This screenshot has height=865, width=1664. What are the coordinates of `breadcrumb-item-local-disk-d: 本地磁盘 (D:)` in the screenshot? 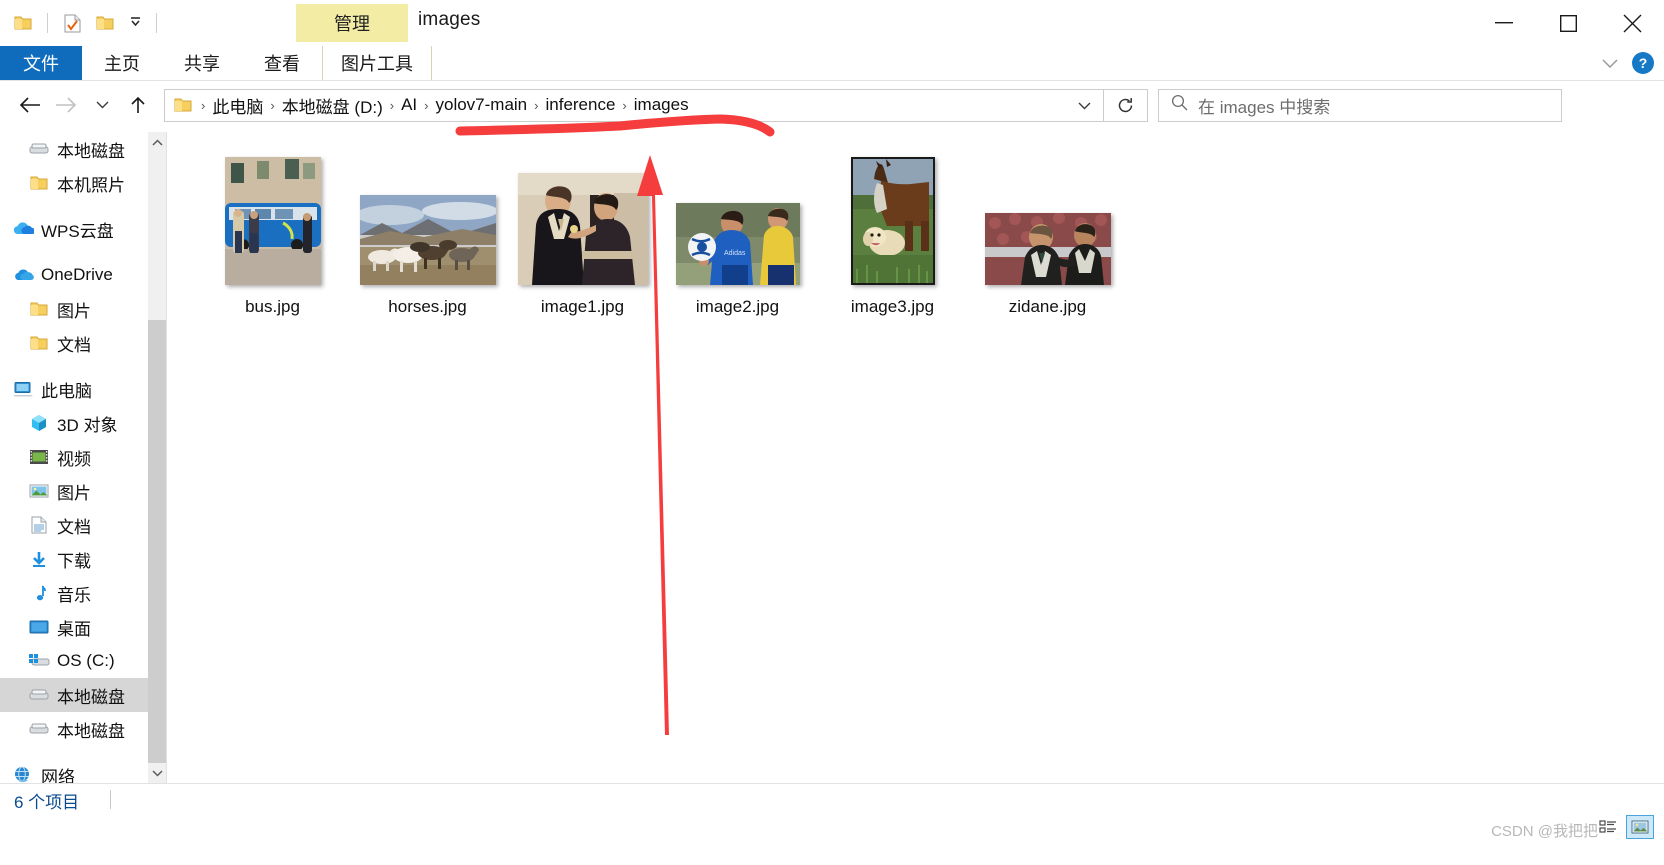 It's located at (332, 105).